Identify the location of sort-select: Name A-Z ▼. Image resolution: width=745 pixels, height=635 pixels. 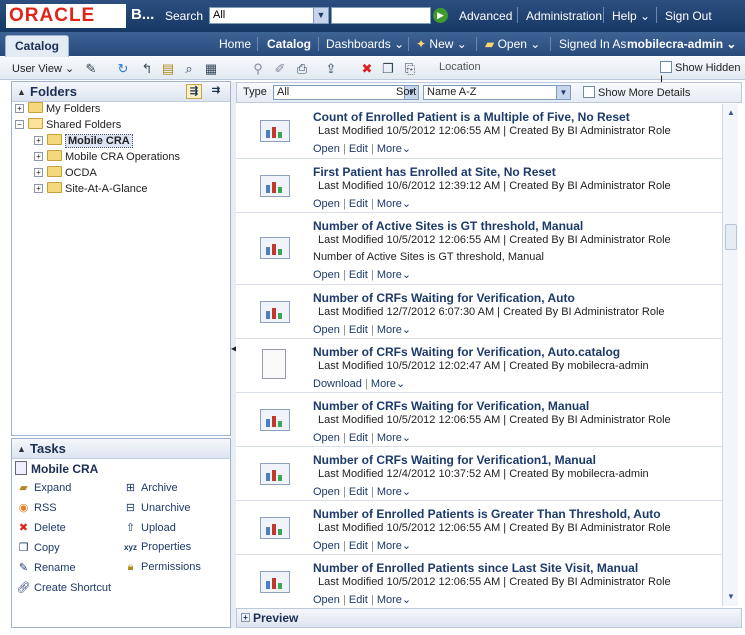
(497, 92).